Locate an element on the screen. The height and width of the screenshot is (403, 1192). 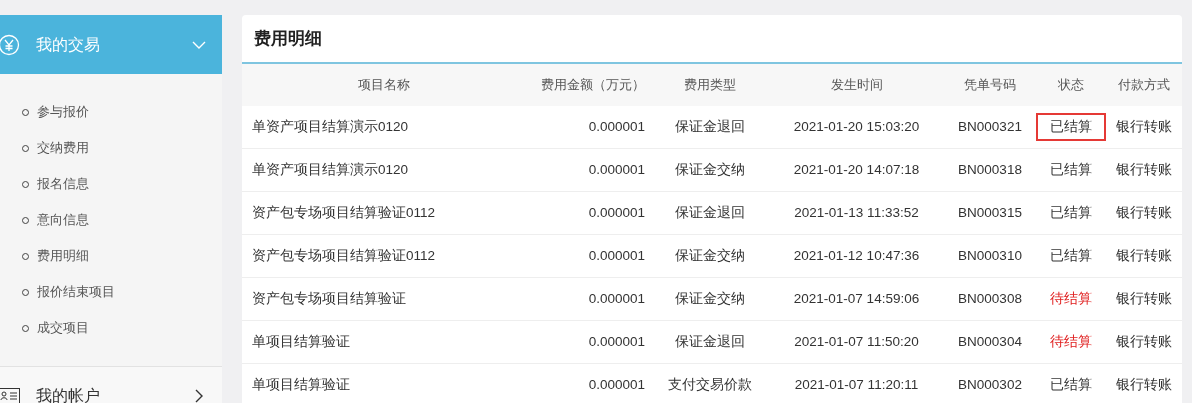
table-cell-text: BN000310 is located at coordinates (990, 255).